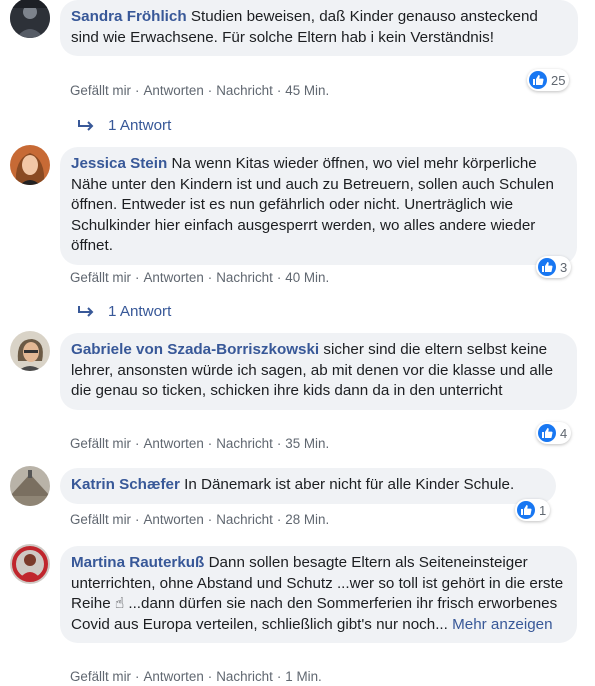 The image size is (595, 686). I want to click on reaction-count: 25, so click(558, 80).